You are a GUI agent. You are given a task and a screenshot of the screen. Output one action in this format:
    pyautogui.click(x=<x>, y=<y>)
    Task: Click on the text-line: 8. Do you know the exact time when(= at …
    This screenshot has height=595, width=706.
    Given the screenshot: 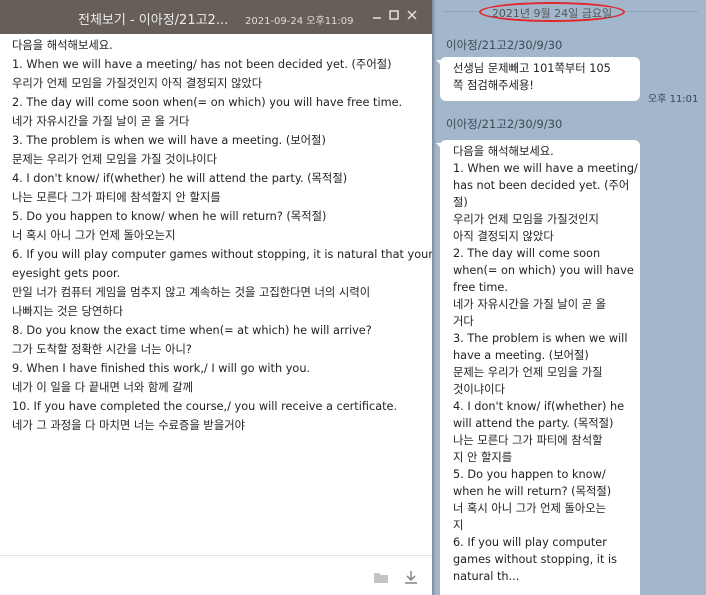 What is the action you would take?
    pyautogui.click(x=192, y=330)
    